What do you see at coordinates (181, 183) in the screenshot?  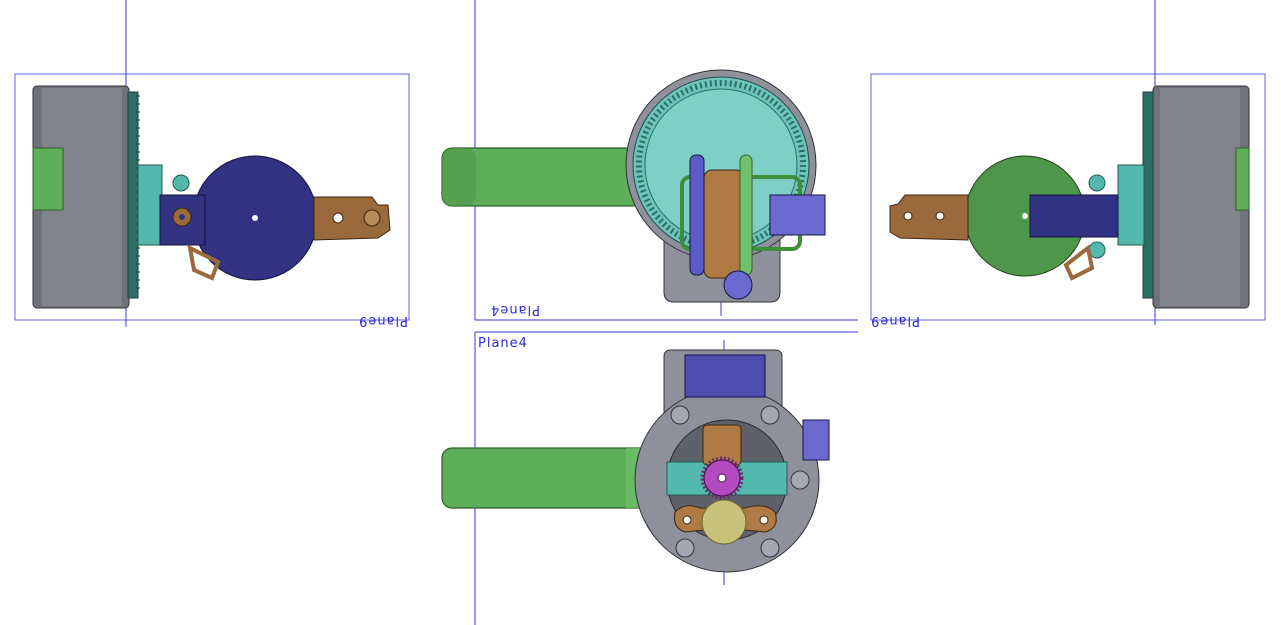 I see `left-top-boss` at bounding box center [181, 183].